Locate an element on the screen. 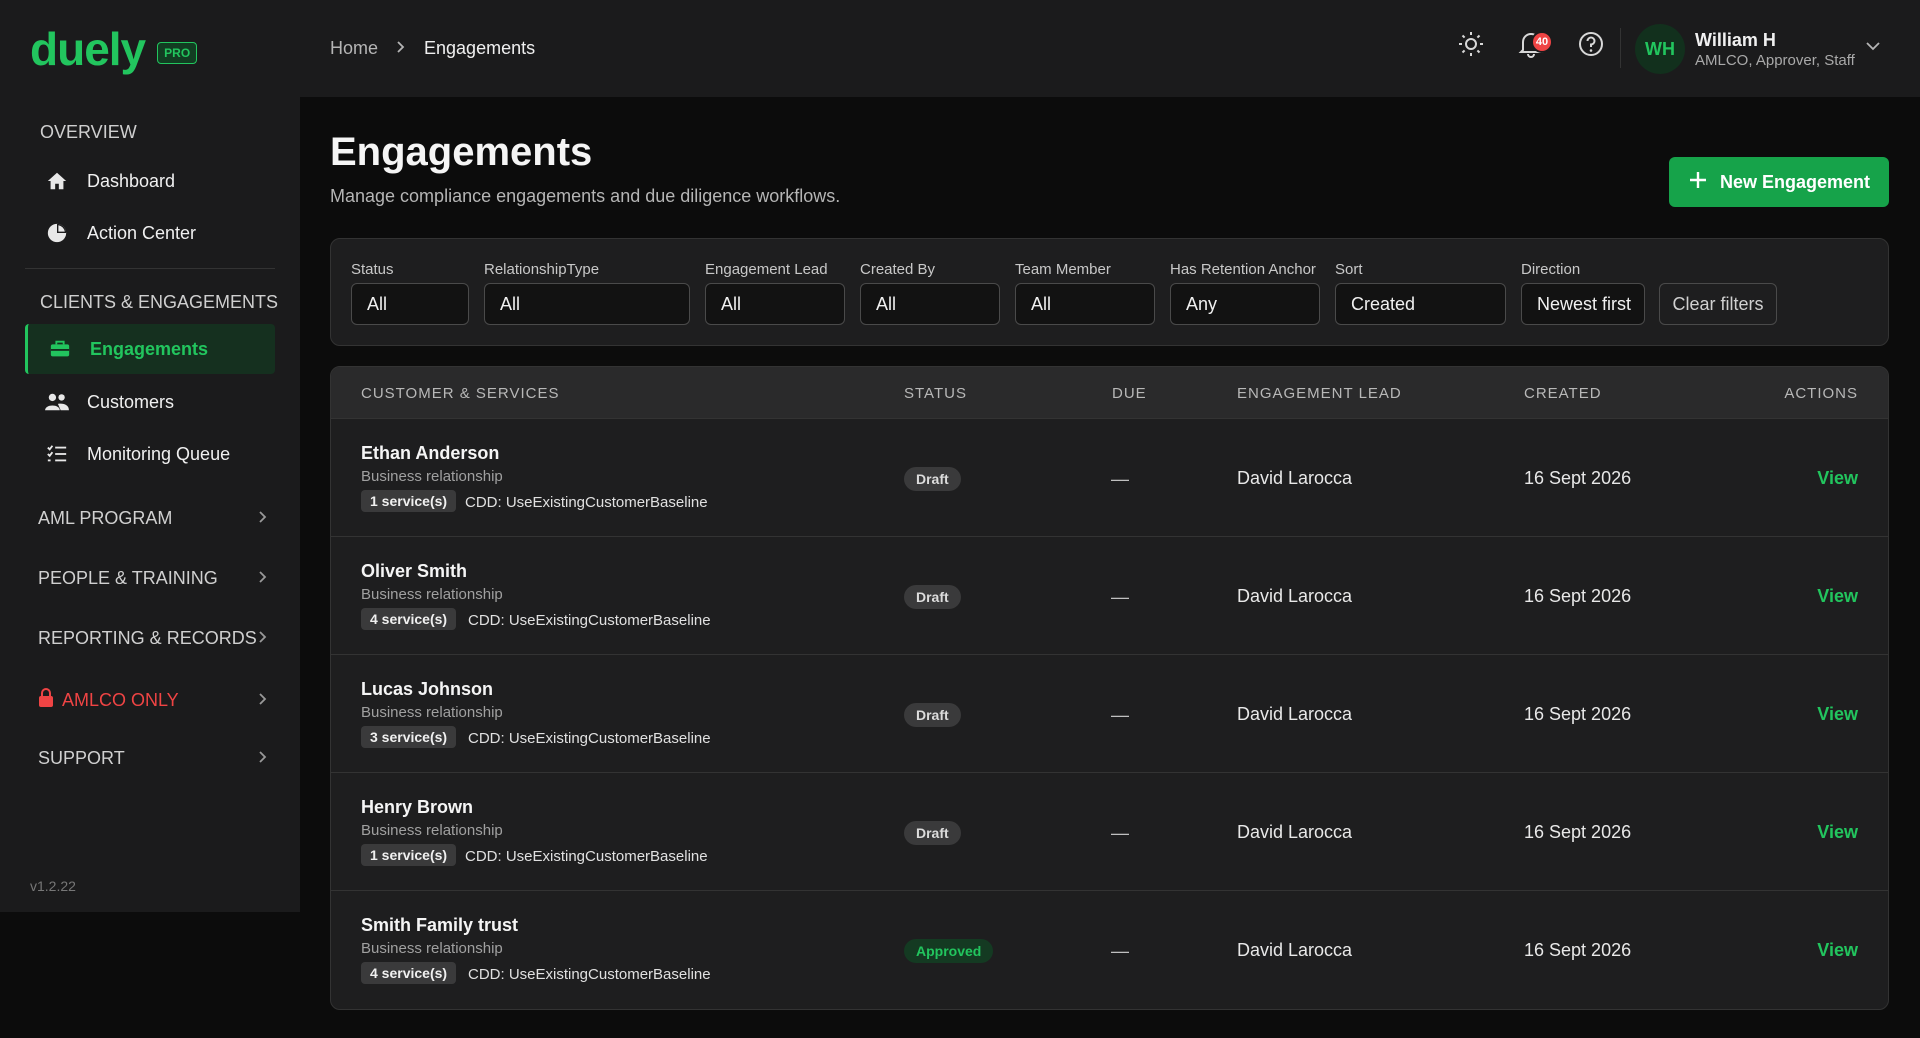  list-check-icon is located at coordinates (57, 454).